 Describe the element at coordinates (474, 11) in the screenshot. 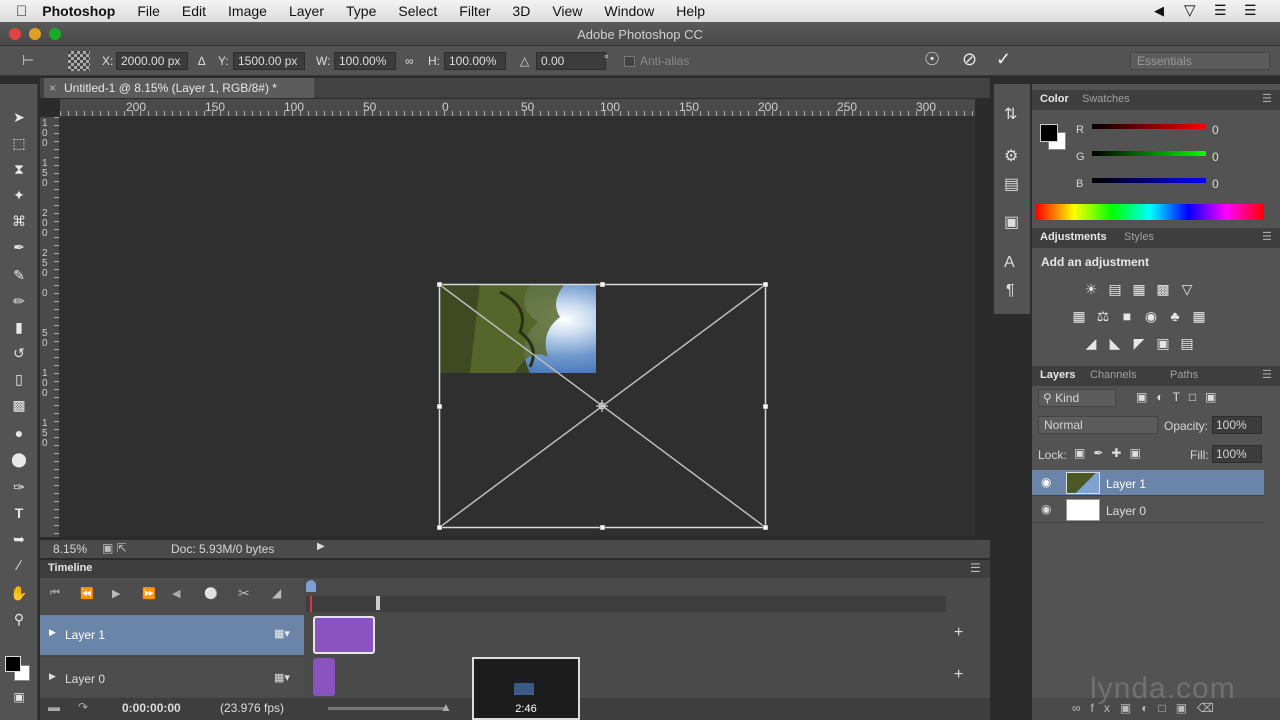

I see `menu-filter: Filter` at that location.